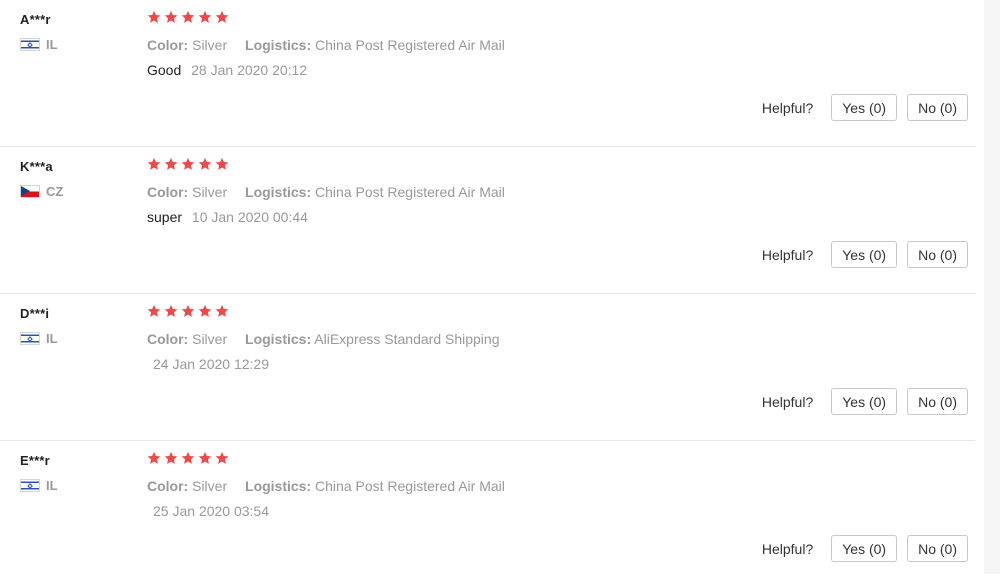 The height and width of the screenshot is (588, 1000). What do you see at coordinates (41, 191) in the screenshot?
I see `reviewer-country: CZ` at bounding box center [41, 191].